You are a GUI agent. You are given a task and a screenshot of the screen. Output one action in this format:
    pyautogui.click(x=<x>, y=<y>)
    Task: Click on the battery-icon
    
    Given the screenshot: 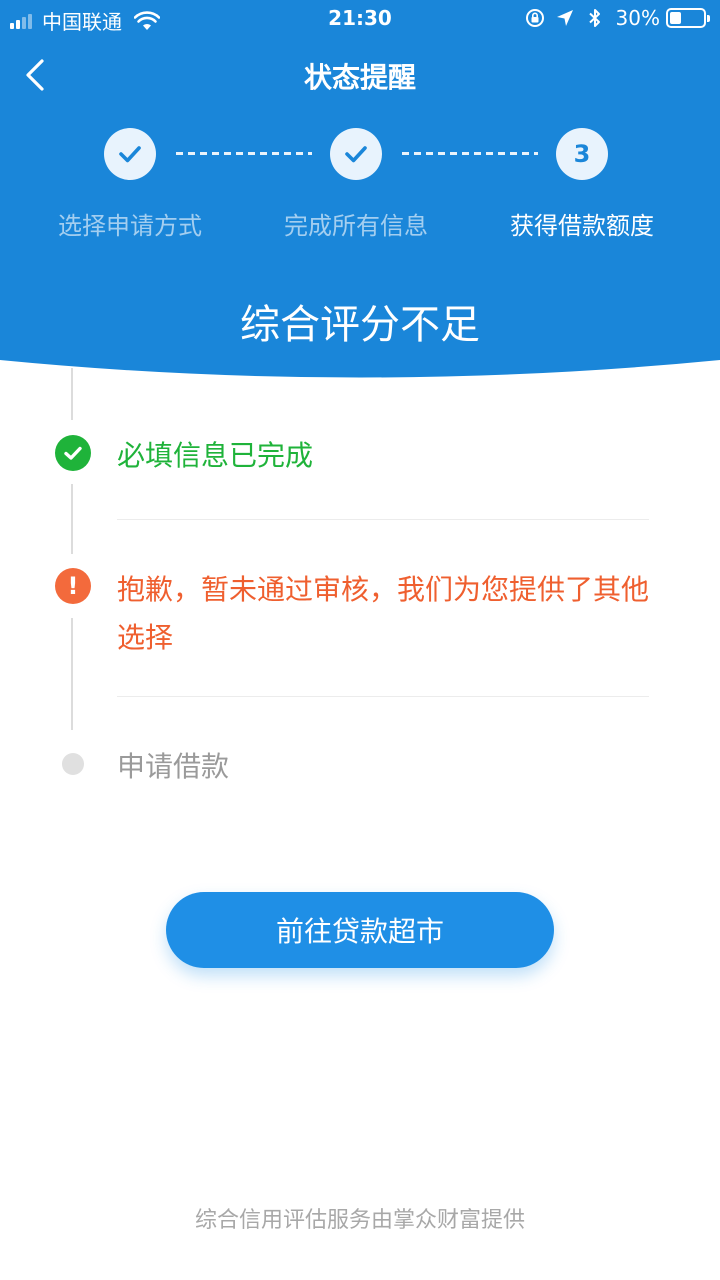 What is the action you would take?
    pyautogui.click(x=688, y=18)
    